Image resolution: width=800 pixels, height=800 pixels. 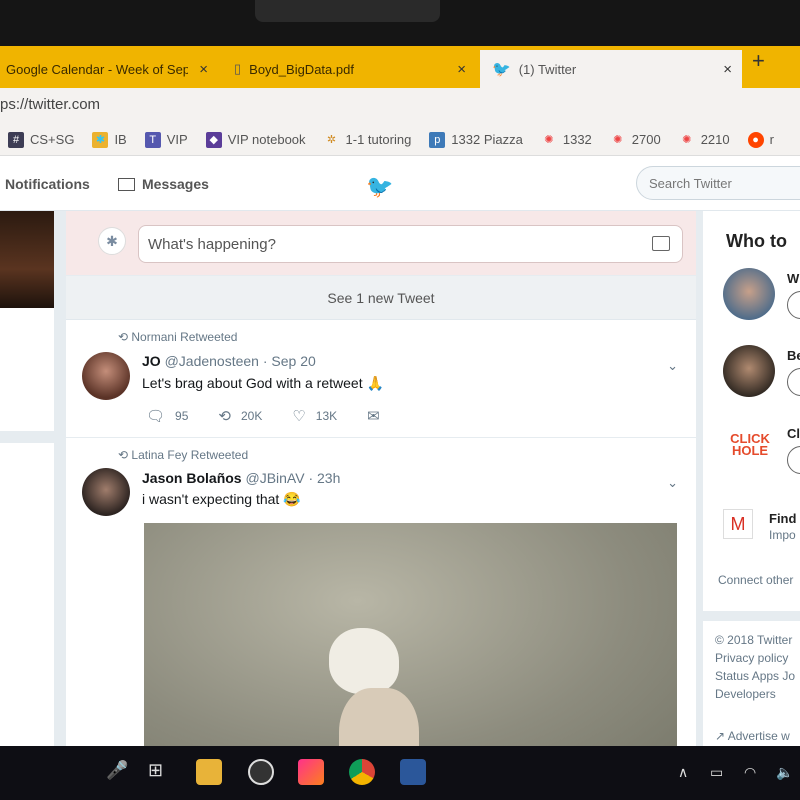 What do you see at coordinates (704, 140) in the screenshot?
I see `bookmark-2210: ✺ 2210` at bounding box center [704, 140].